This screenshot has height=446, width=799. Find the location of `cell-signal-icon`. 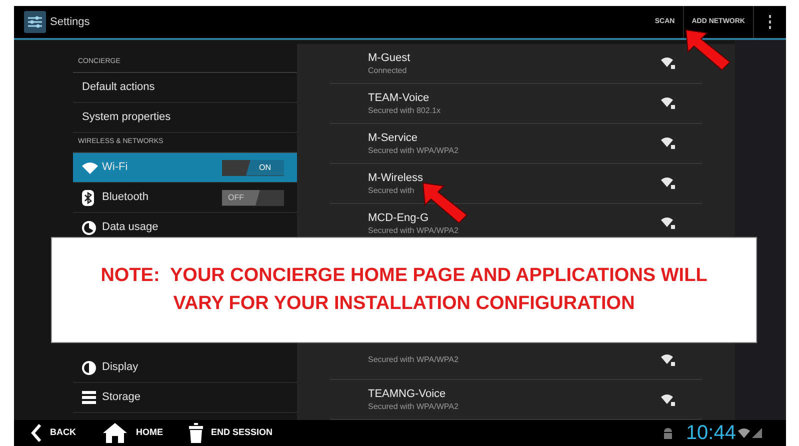

cell-signal-icon is located at coordinates (757, 433).